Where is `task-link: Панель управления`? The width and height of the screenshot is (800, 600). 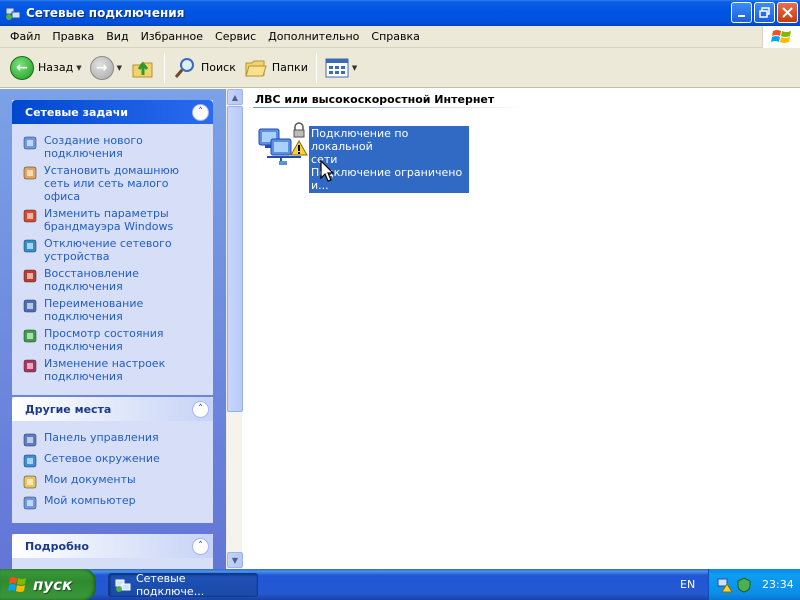
task-link: Панель управления is located at coordinates (117, 439).